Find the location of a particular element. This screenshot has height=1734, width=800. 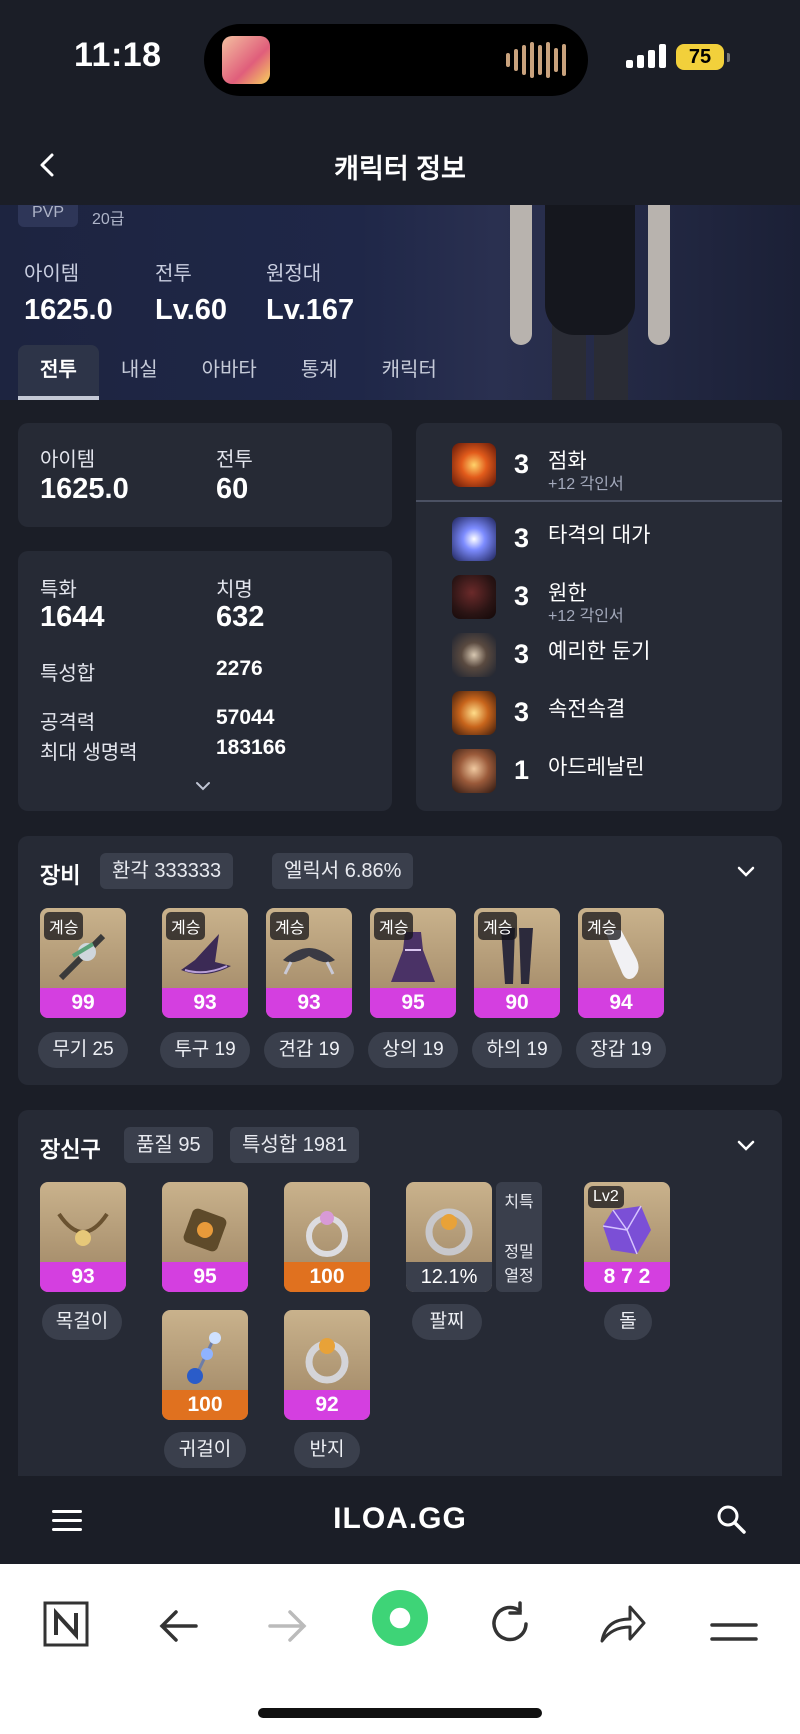

chest-slot: 계승 95 is located at coordinates (413, 963).